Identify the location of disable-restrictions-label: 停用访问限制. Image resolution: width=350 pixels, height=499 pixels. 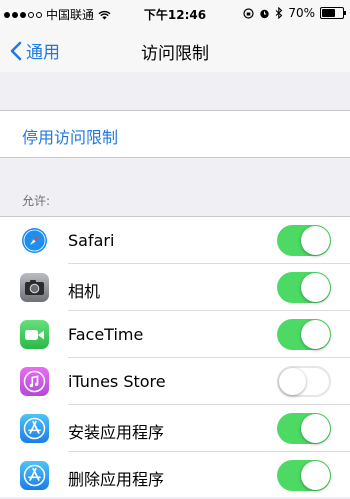
(70, 137).